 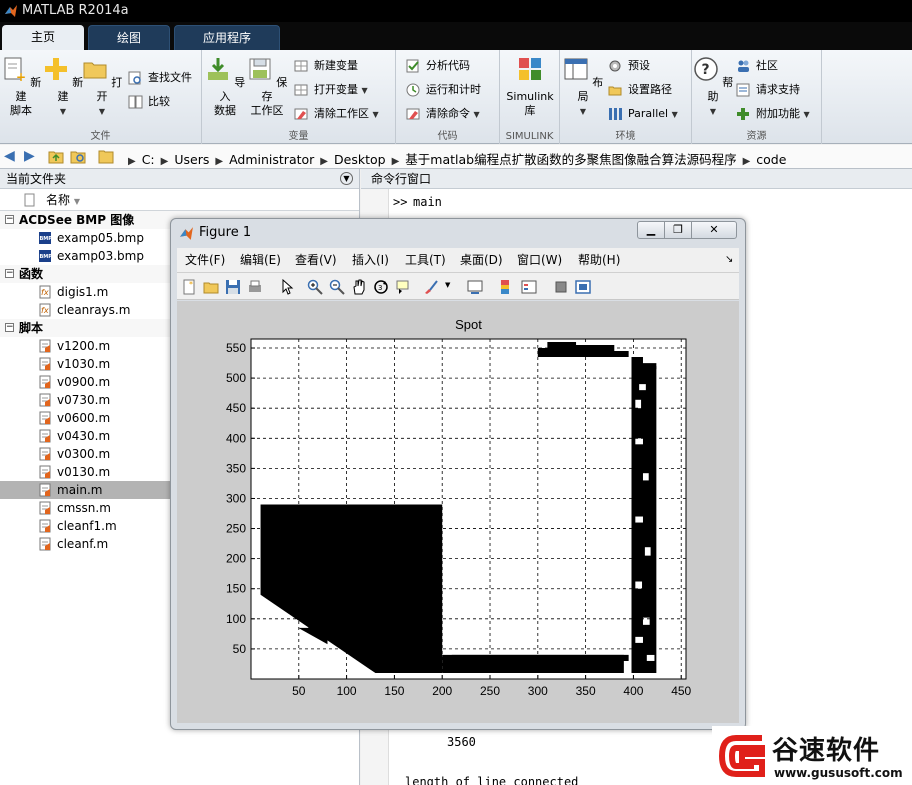 I want to click on tab-home: 主页, so click(x=43, y=37).